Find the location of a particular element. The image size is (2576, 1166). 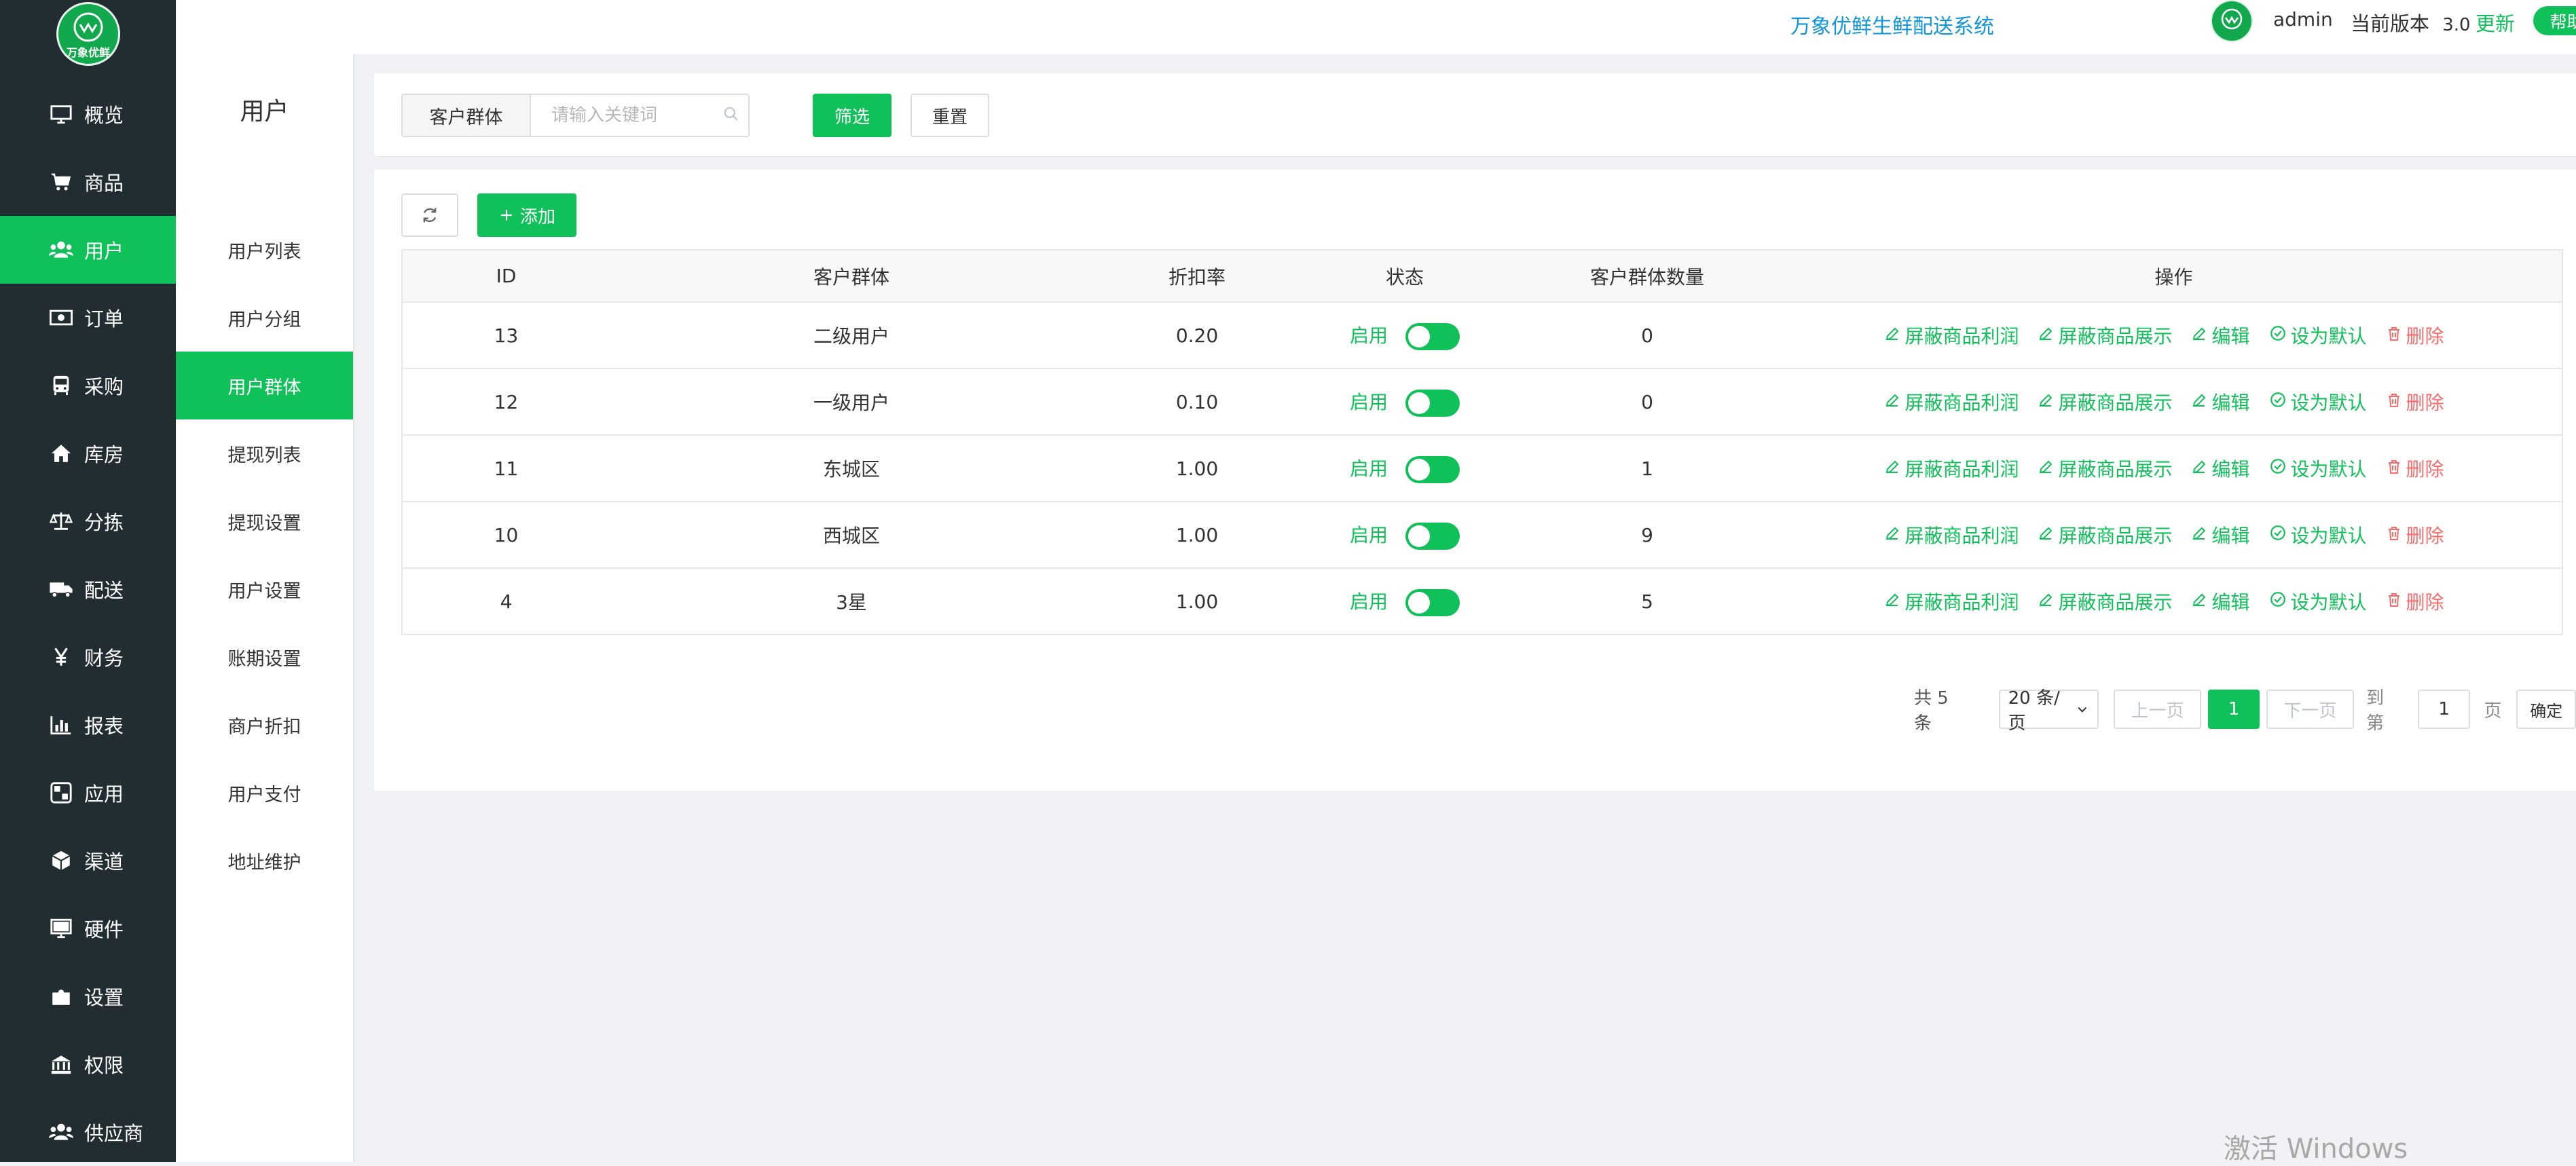

refresh-button is located at coordinates (430, 215).